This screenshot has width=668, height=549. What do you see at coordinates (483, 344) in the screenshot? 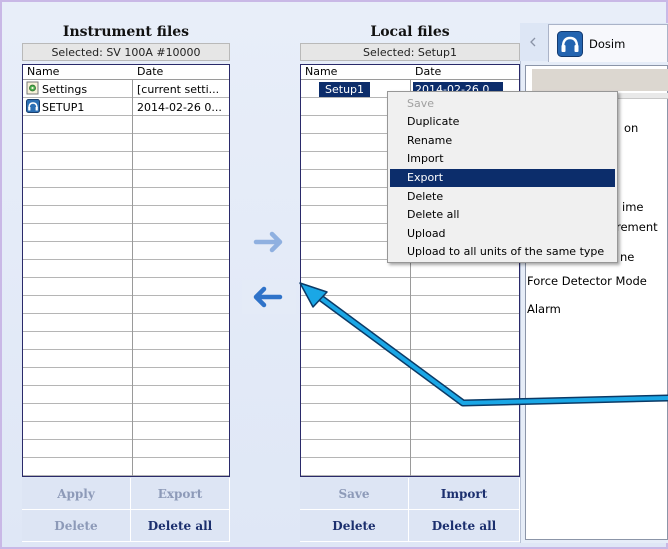
I see `annotation-arrow` at bounding box center [483, 344].